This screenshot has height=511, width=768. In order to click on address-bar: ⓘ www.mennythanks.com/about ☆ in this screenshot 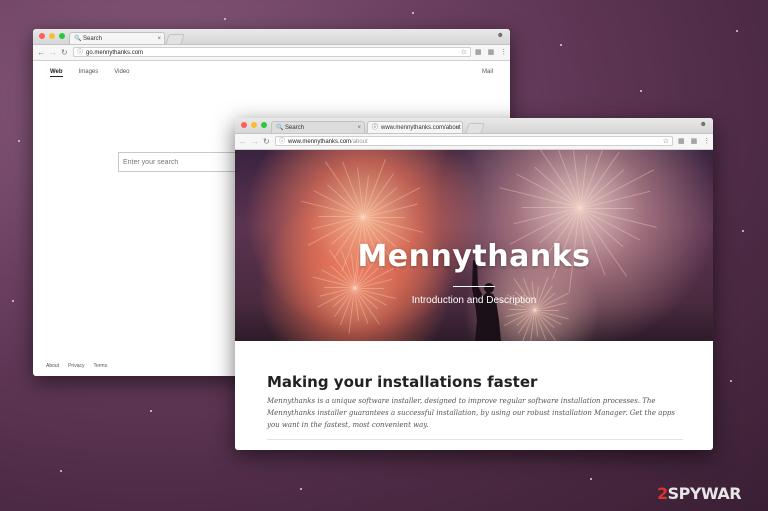, I will do `click(474, 141)`.